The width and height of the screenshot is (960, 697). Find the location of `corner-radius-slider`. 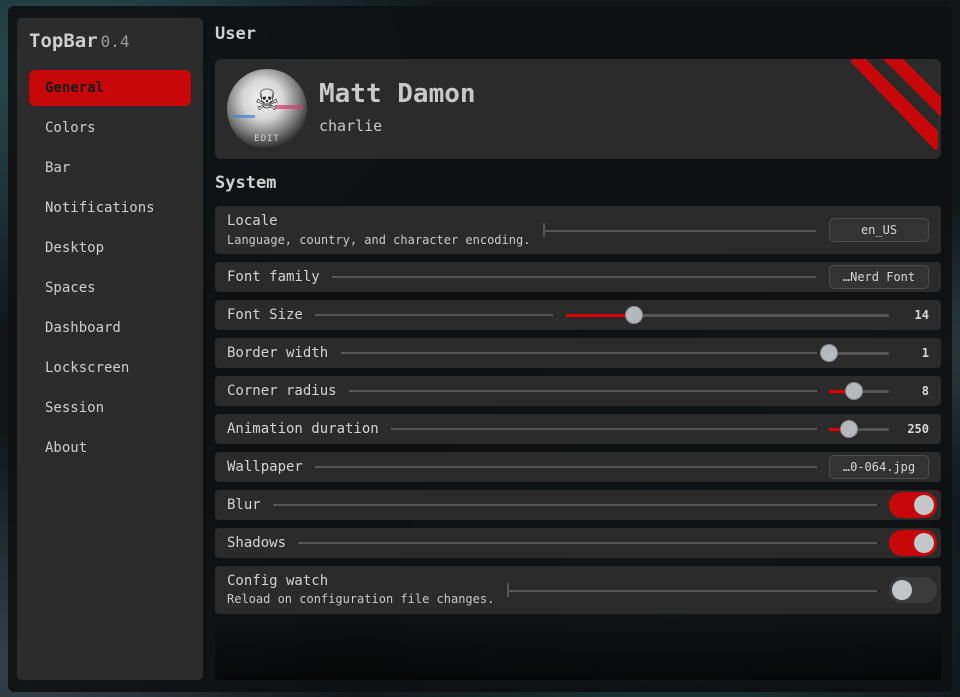

corner-radius-slider is located at coordinates (859, 391).